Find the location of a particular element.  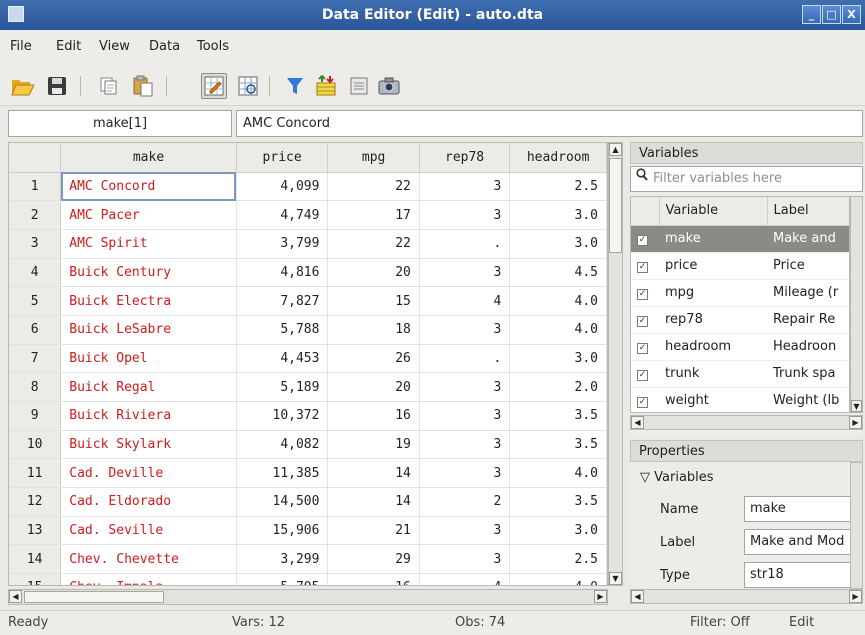

cell-value-field: AMC Concord is located at coordinates (549, 123).